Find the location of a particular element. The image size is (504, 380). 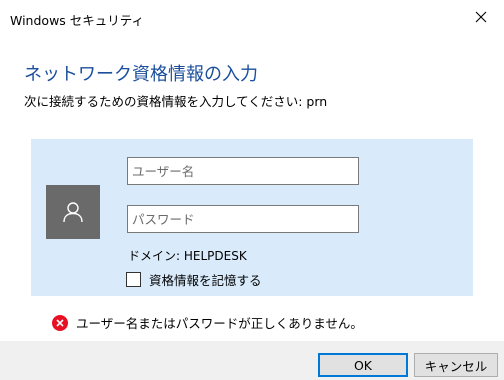

cancel-button: キャンセル is located at coordinates (456, 365).